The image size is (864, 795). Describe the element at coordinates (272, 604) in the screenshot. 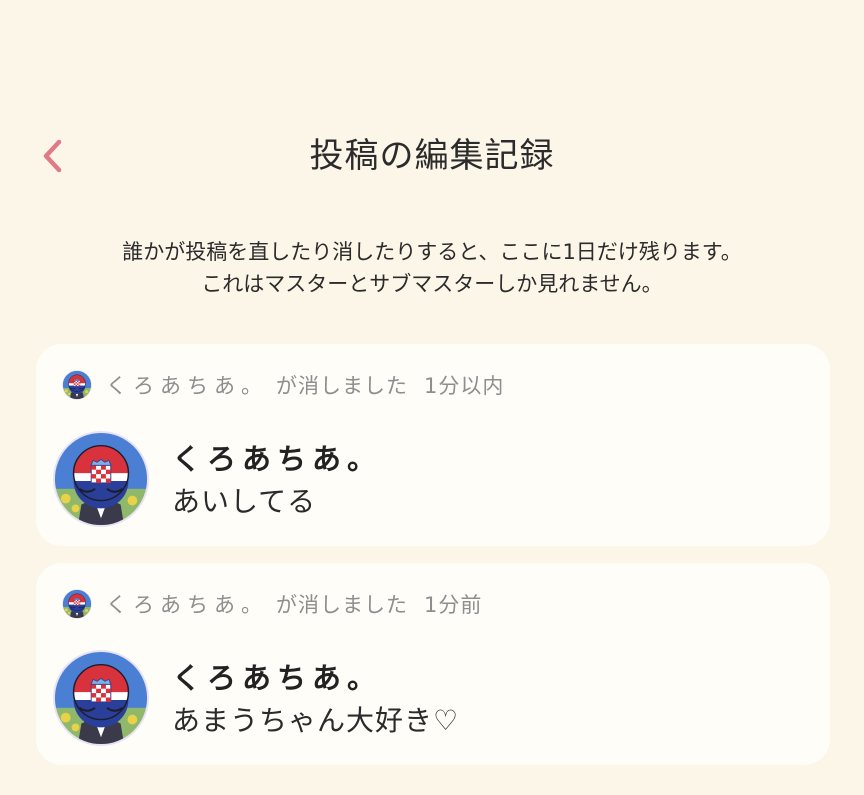

I see `record-log-line: くろあちあ。 が消しました 1分前` at that location.